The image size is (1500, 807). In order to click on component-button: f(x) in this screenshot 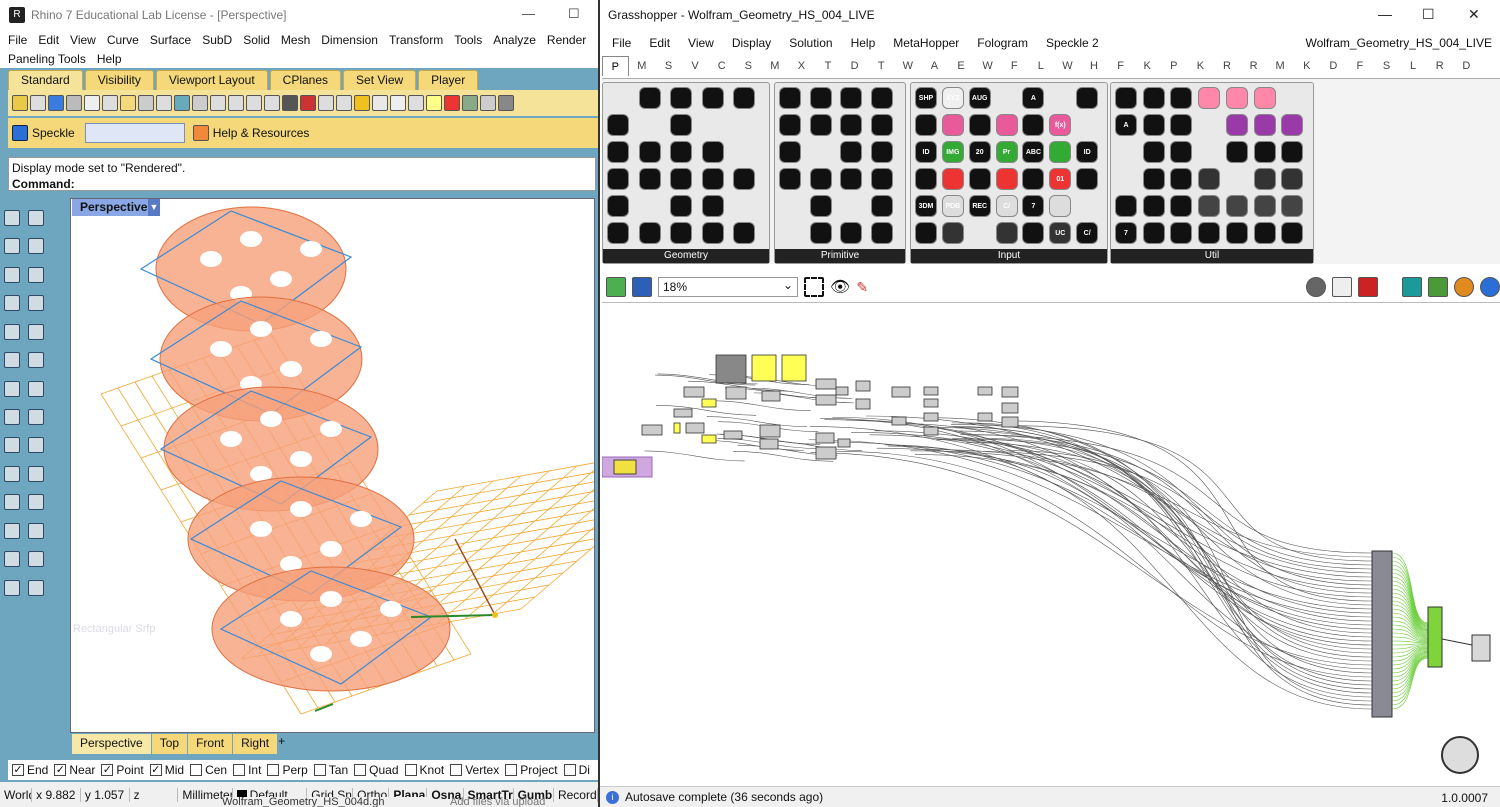, I will do `click(1060, 125)`.